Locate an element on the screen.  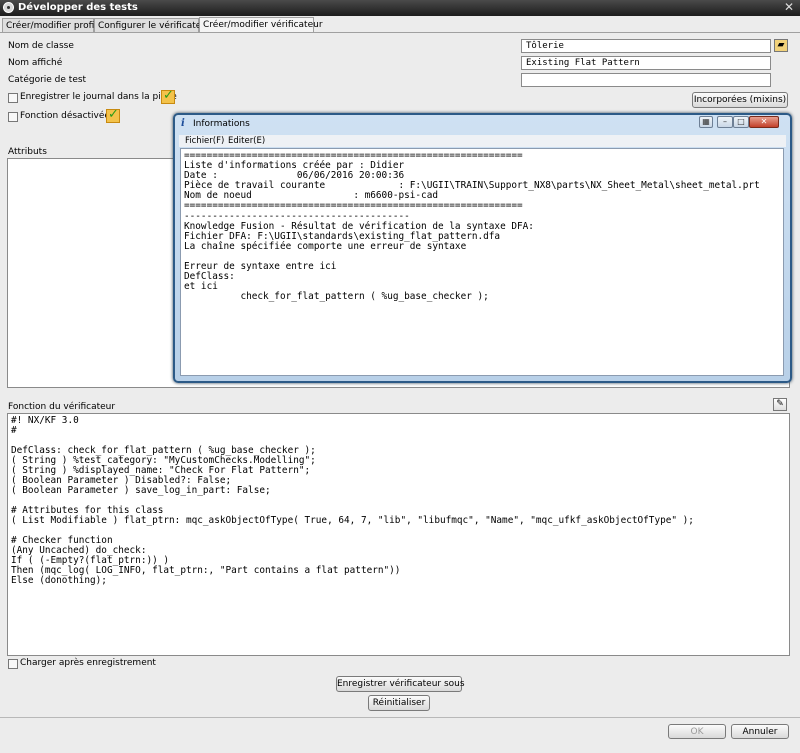
tab-label: Créer/modifier profil is located at coordinates (51, 26).